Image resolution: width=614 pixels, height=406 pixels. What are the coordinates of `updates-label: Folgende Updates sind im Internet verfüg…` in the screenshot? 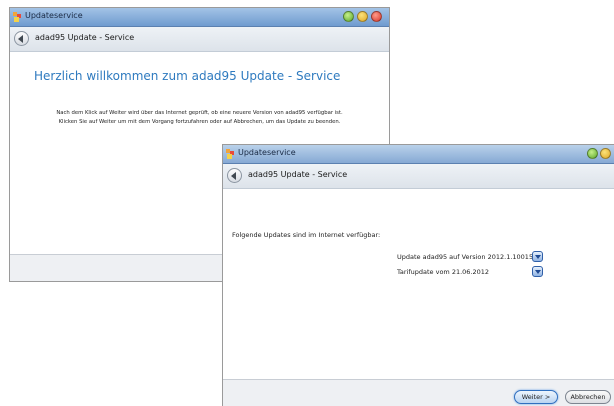 It's located at (306, 235).